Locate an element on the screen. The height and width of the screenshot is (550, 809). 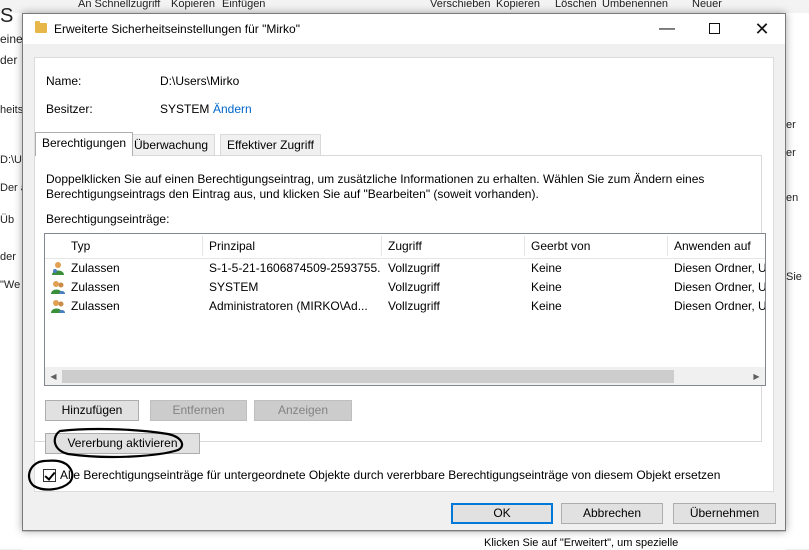
ribbon-new: Neuer is located at coordinates (707, 5).